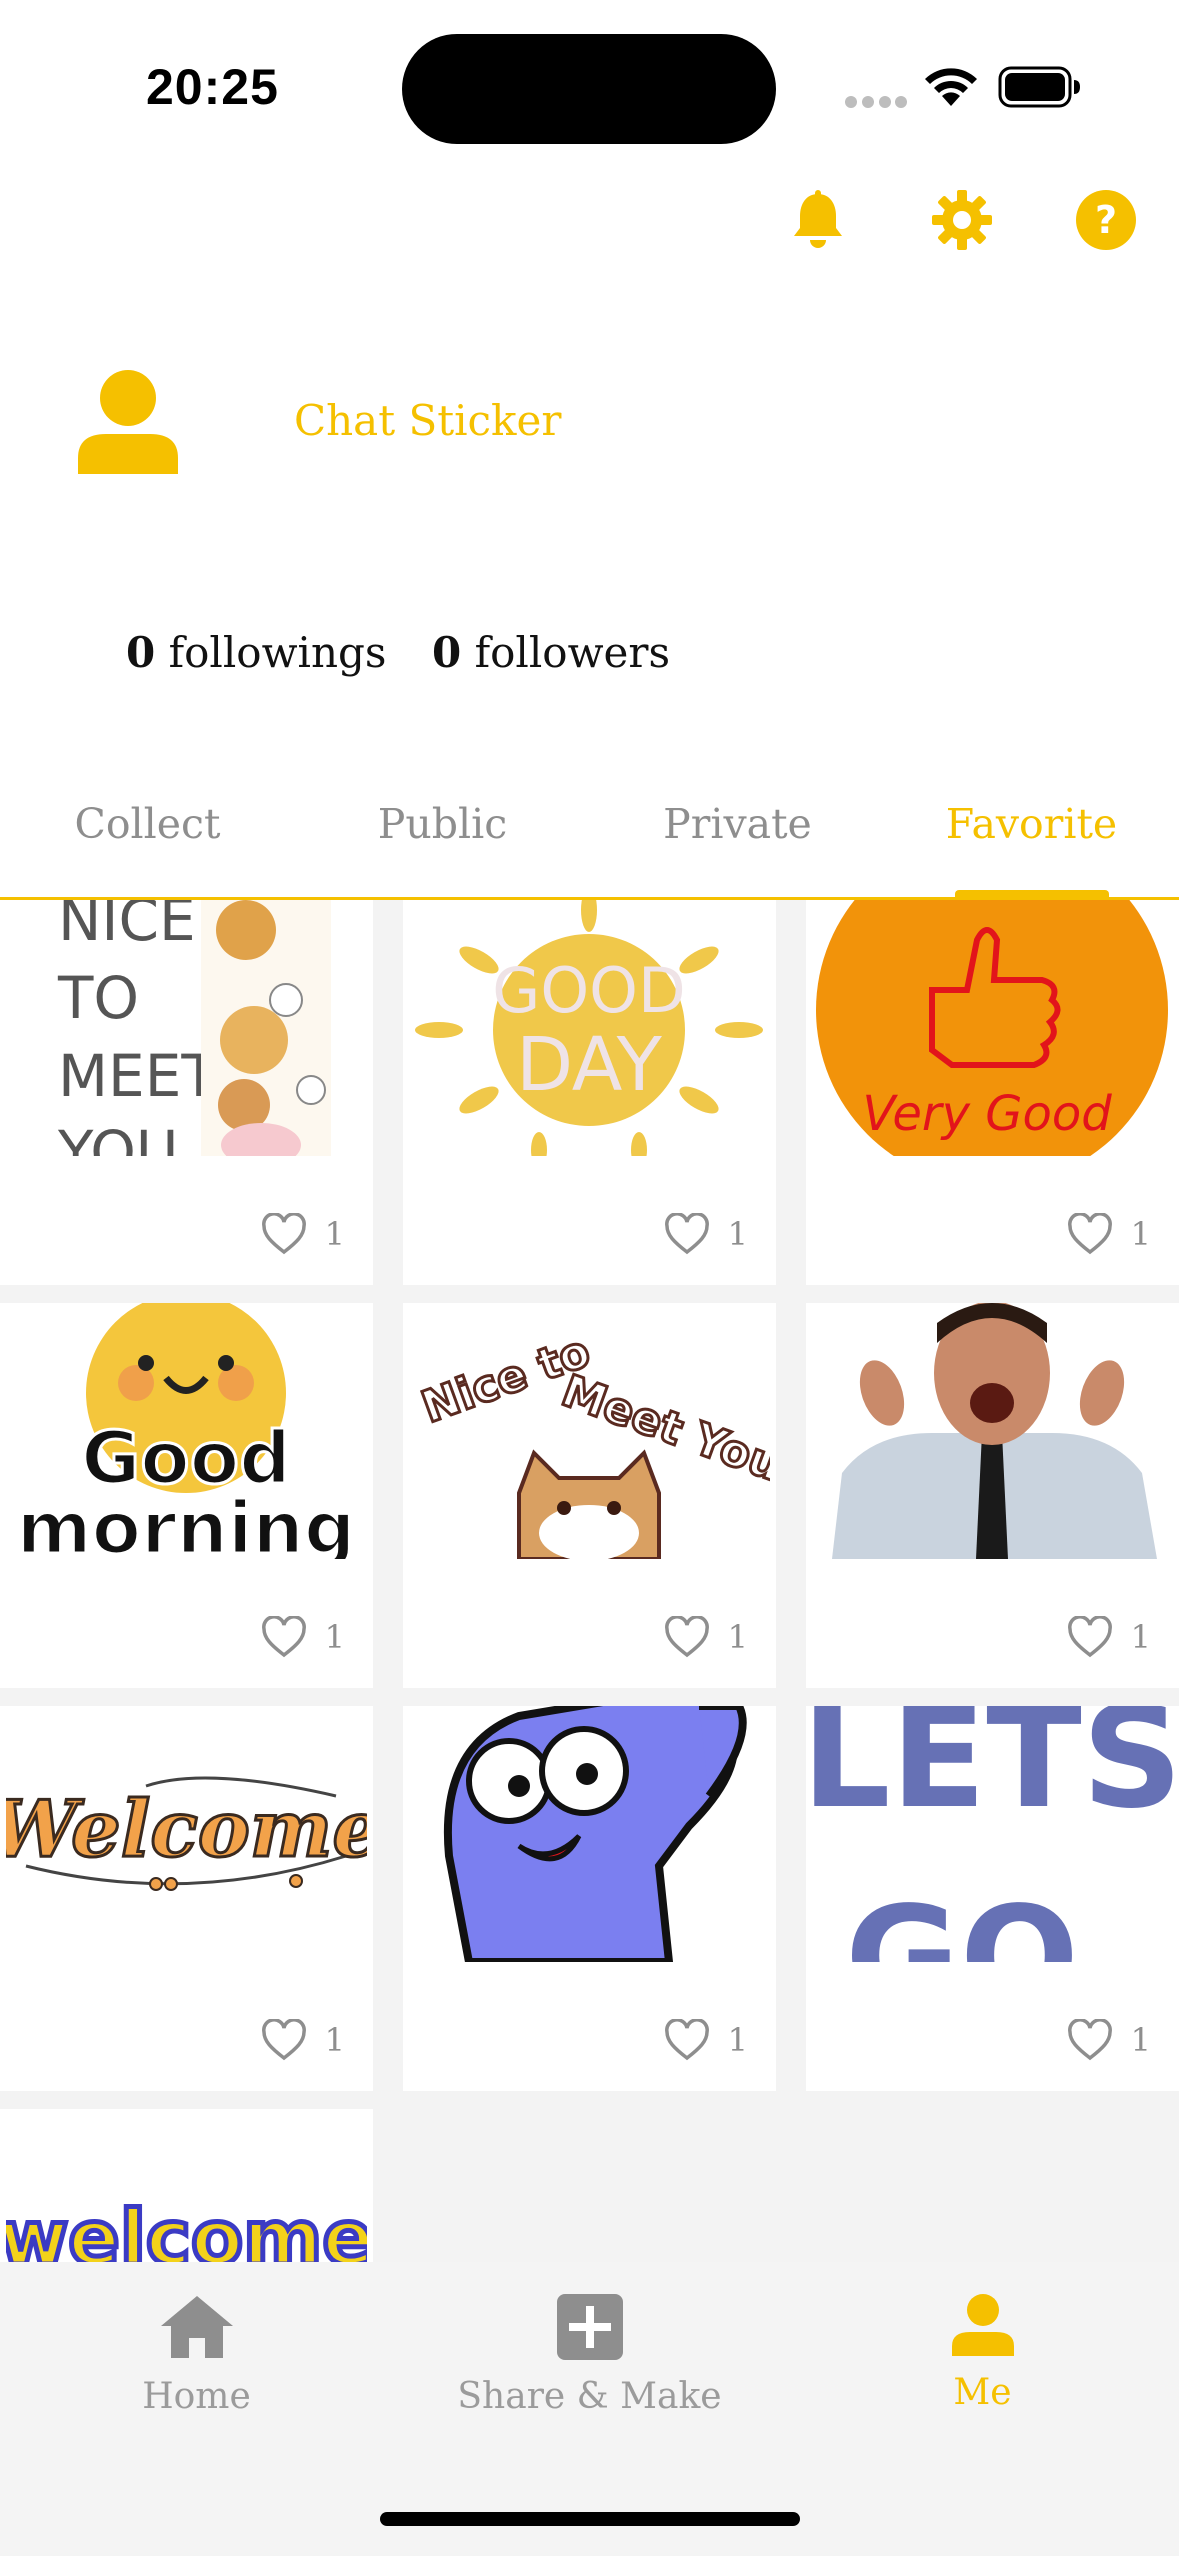 Image resolution: width=1179 pixels, height=2556 pixels. I want to click on followers-count: 0, so click(447, 652).